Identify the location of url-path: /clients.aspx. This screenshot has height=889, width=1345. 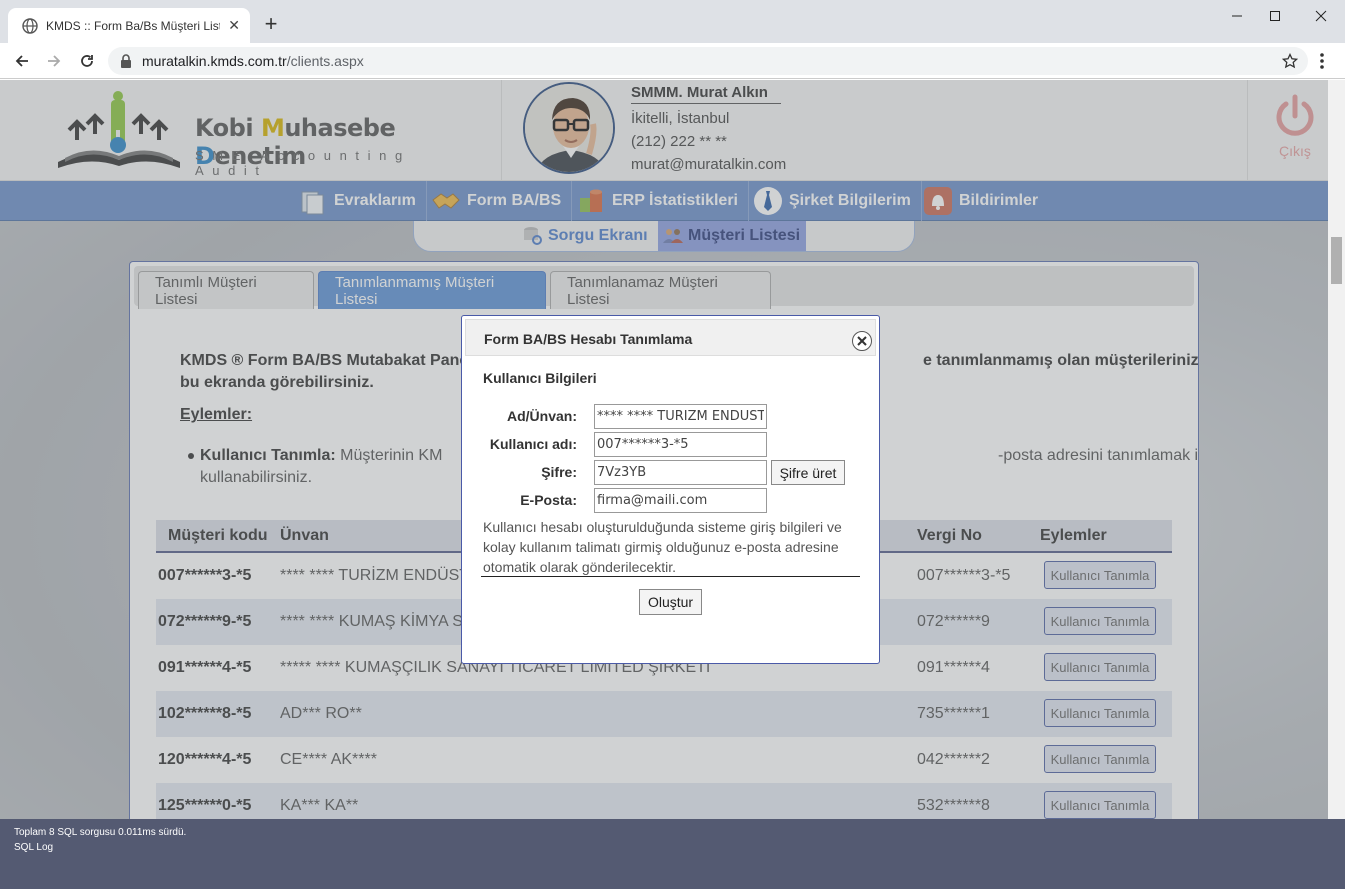
(325, 61).